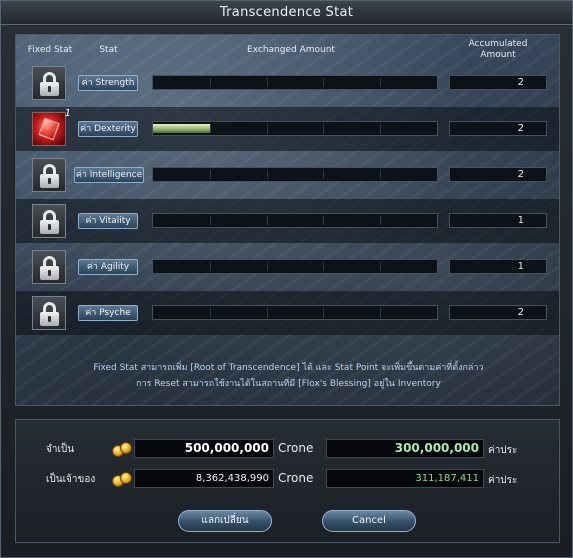 Image resolution: width=573 pixels, height=558 pixels. I want to click on stat-button-agility: ค่า Agility, so click(108, 267).